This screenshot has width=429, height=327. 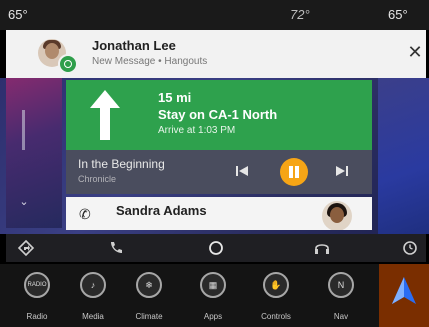 I want to click on driver-temperature: 65°, so click(x=18, y=14).